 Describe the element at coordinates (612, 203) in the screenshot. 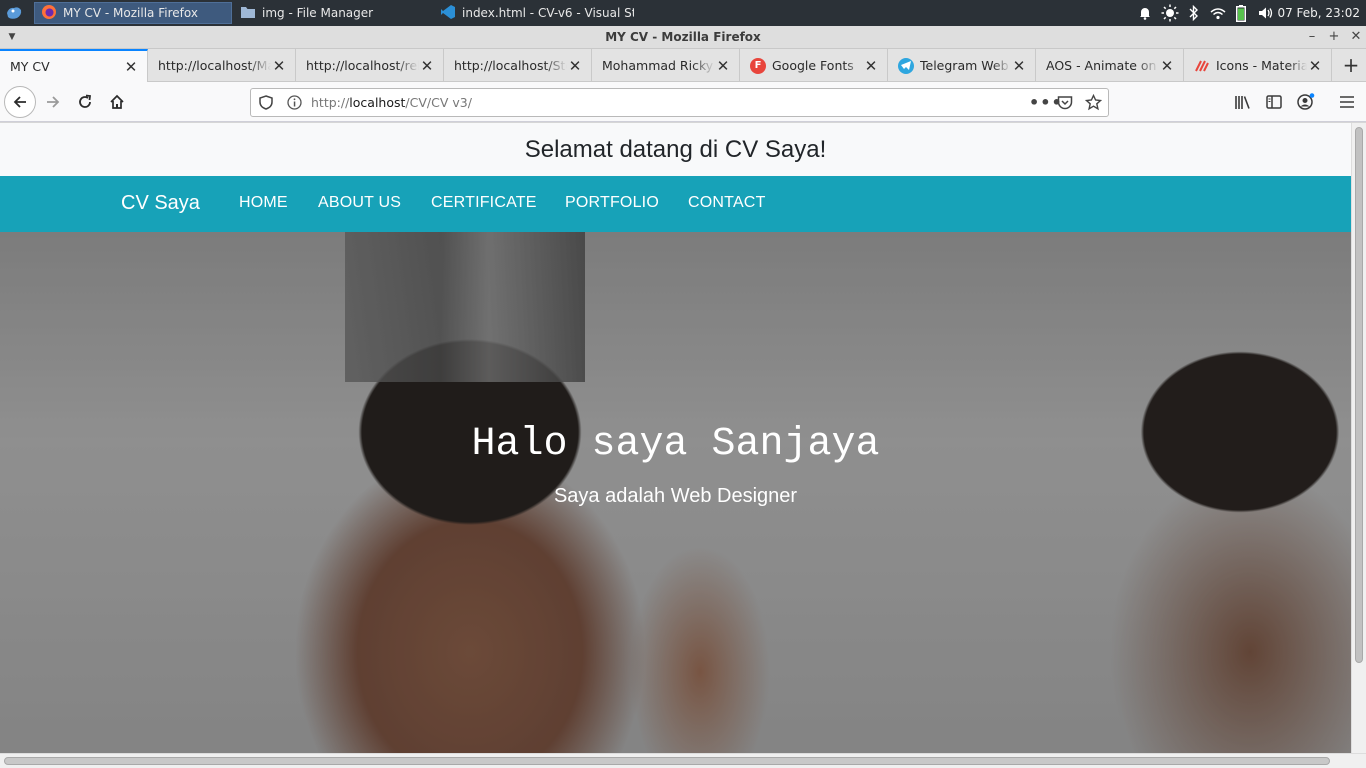

I see `nav-link-portfolio: PORTFOLIO` at that location.